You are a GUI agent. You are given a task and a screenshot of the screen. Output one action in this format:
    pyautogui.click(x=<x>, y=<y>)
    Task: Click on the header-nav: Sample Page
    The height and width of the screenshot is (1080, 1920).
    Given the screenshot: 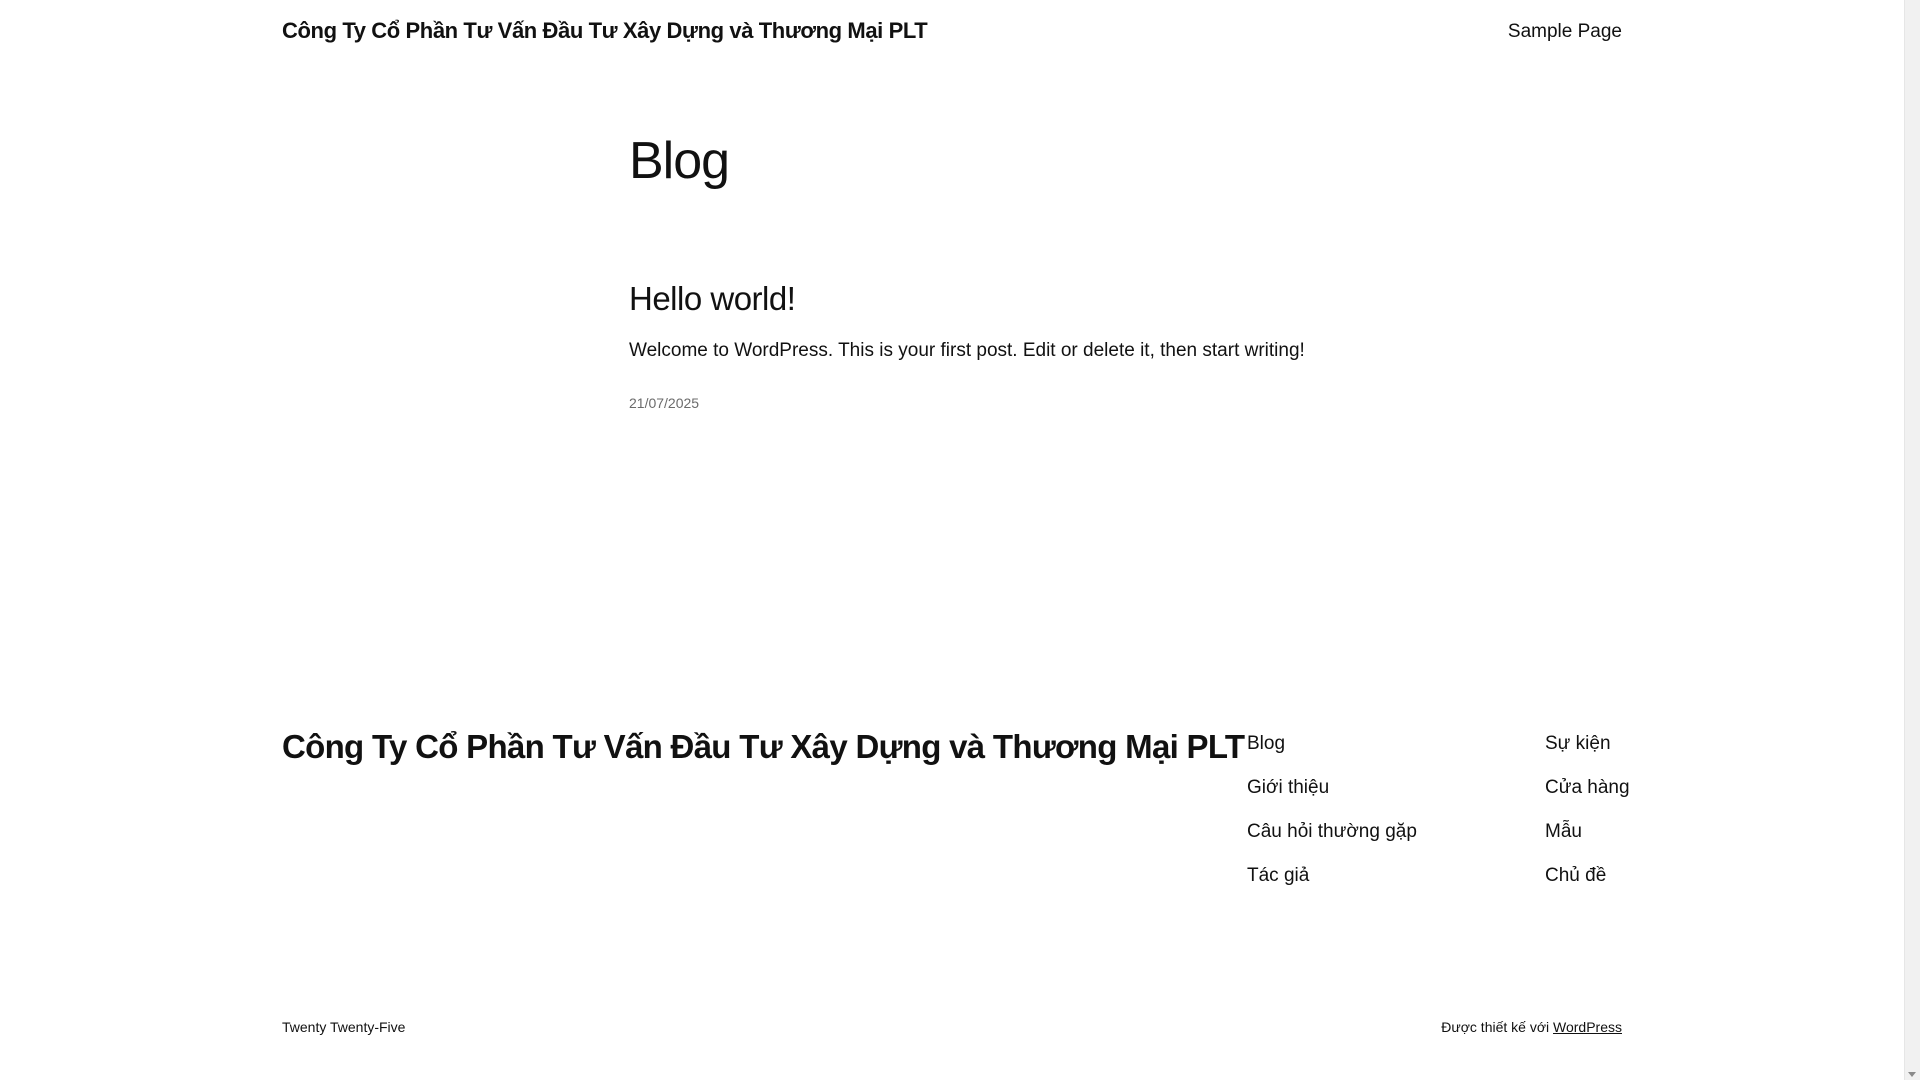 What is the action you would take?
    pyautogui.click(x=1565, y=32)
    